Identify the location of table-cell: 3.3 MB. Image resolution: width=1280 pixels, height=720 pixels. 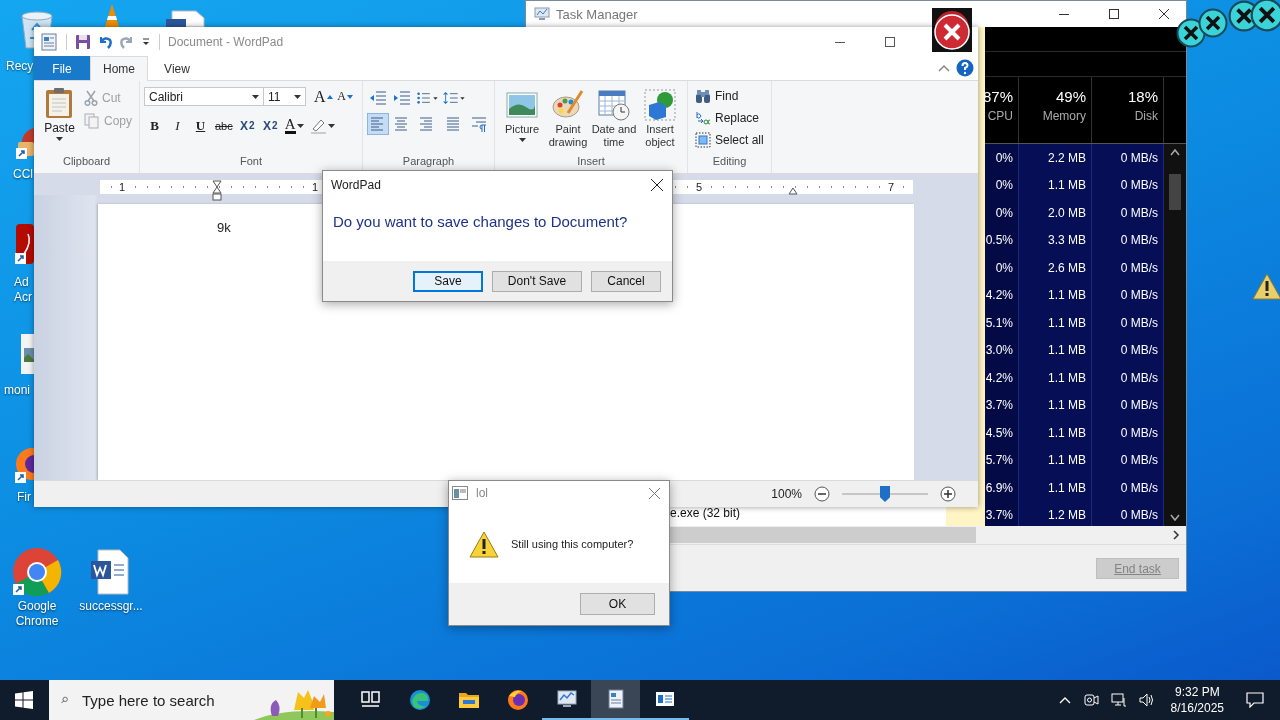
(1055, 240).